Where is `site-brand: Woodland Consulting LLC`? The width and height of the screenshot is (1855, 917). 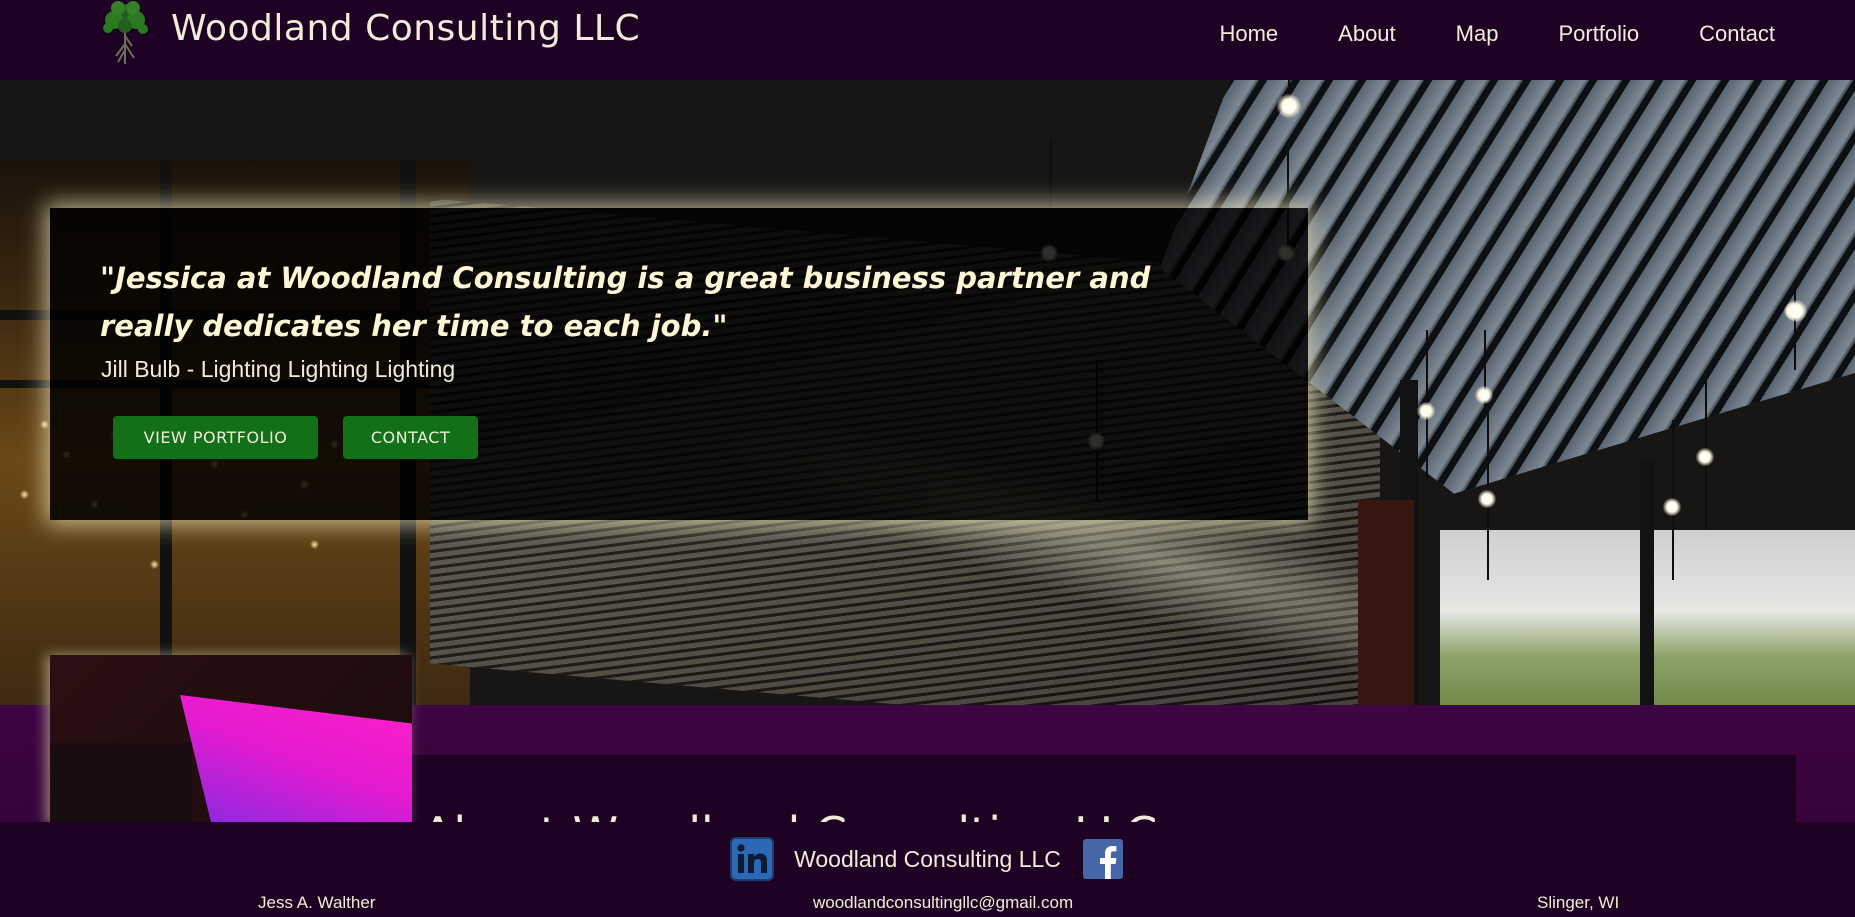 site-brand: Woodland Consulting LLC is located at coordinates (405, 28).